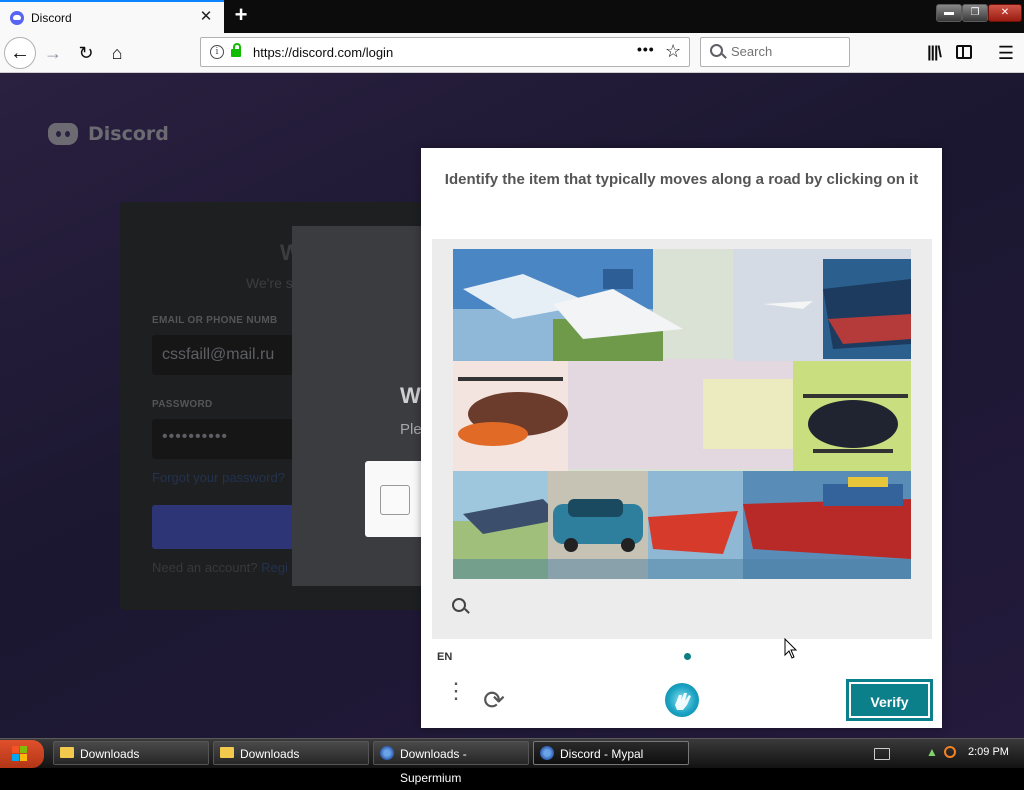  What do you see at coordinates (17, 18) in the screenshot?
I see `discord-favicon-icon` at bounding box center [17, 18].